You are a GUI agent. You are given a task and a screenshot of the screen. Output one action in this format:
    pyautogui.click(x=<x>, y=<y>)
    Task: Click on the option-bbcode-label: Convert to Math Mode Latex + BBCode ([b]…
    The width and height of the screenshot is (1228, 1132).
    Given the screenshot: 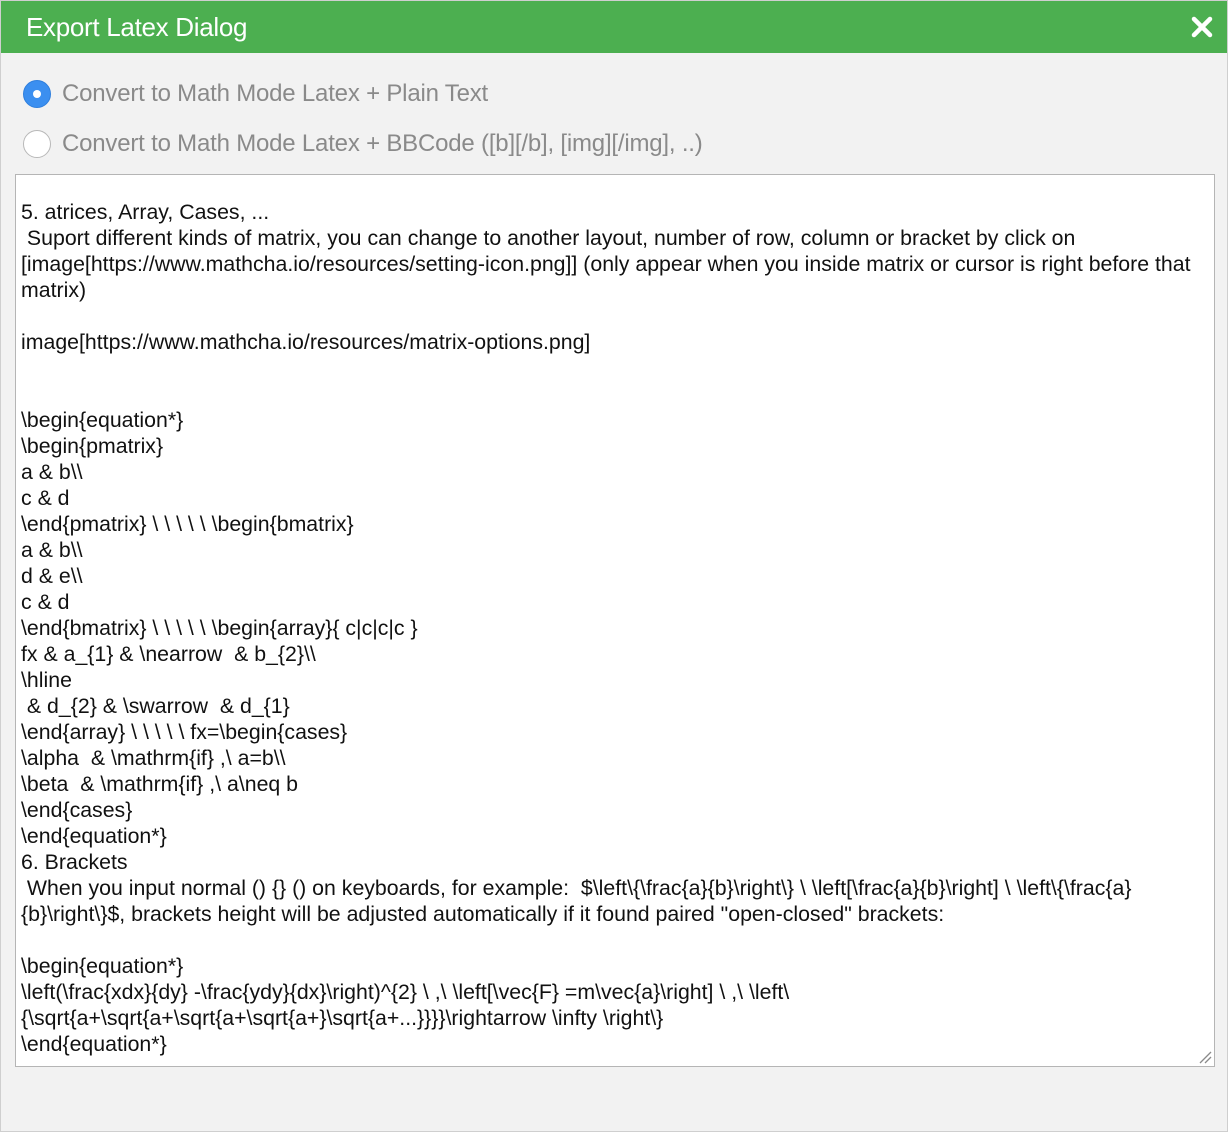 What is the action you would take?
    pyautogui.click(x=382, y=144)
    